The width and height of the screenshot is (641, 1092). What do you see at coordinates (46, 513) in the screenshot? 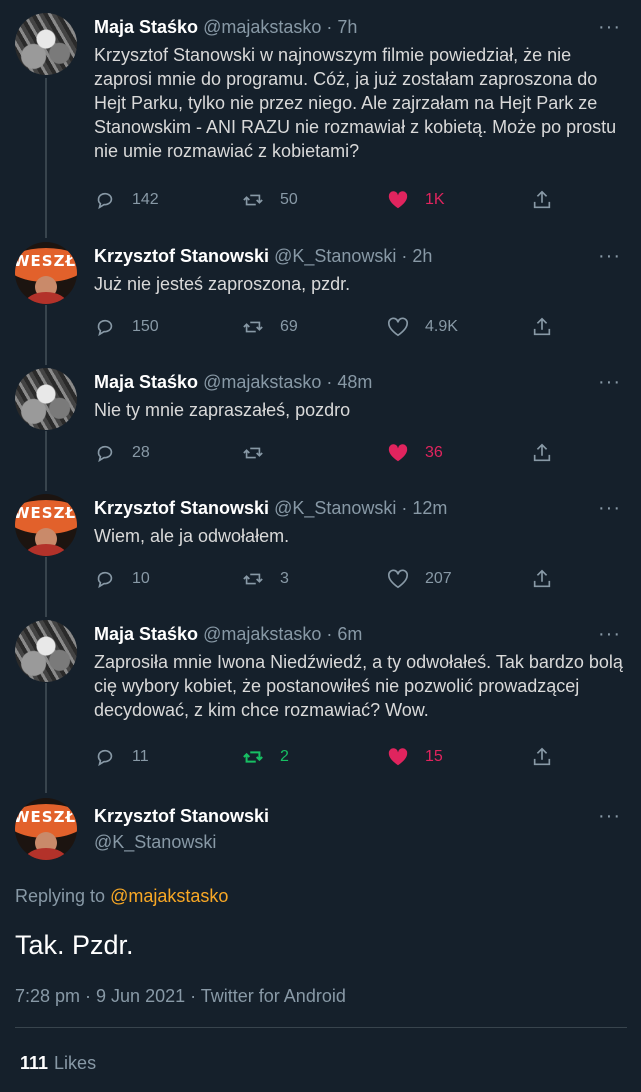
I see `avatar-logo-text: WESZŁO` at bounding box center [46, 513].